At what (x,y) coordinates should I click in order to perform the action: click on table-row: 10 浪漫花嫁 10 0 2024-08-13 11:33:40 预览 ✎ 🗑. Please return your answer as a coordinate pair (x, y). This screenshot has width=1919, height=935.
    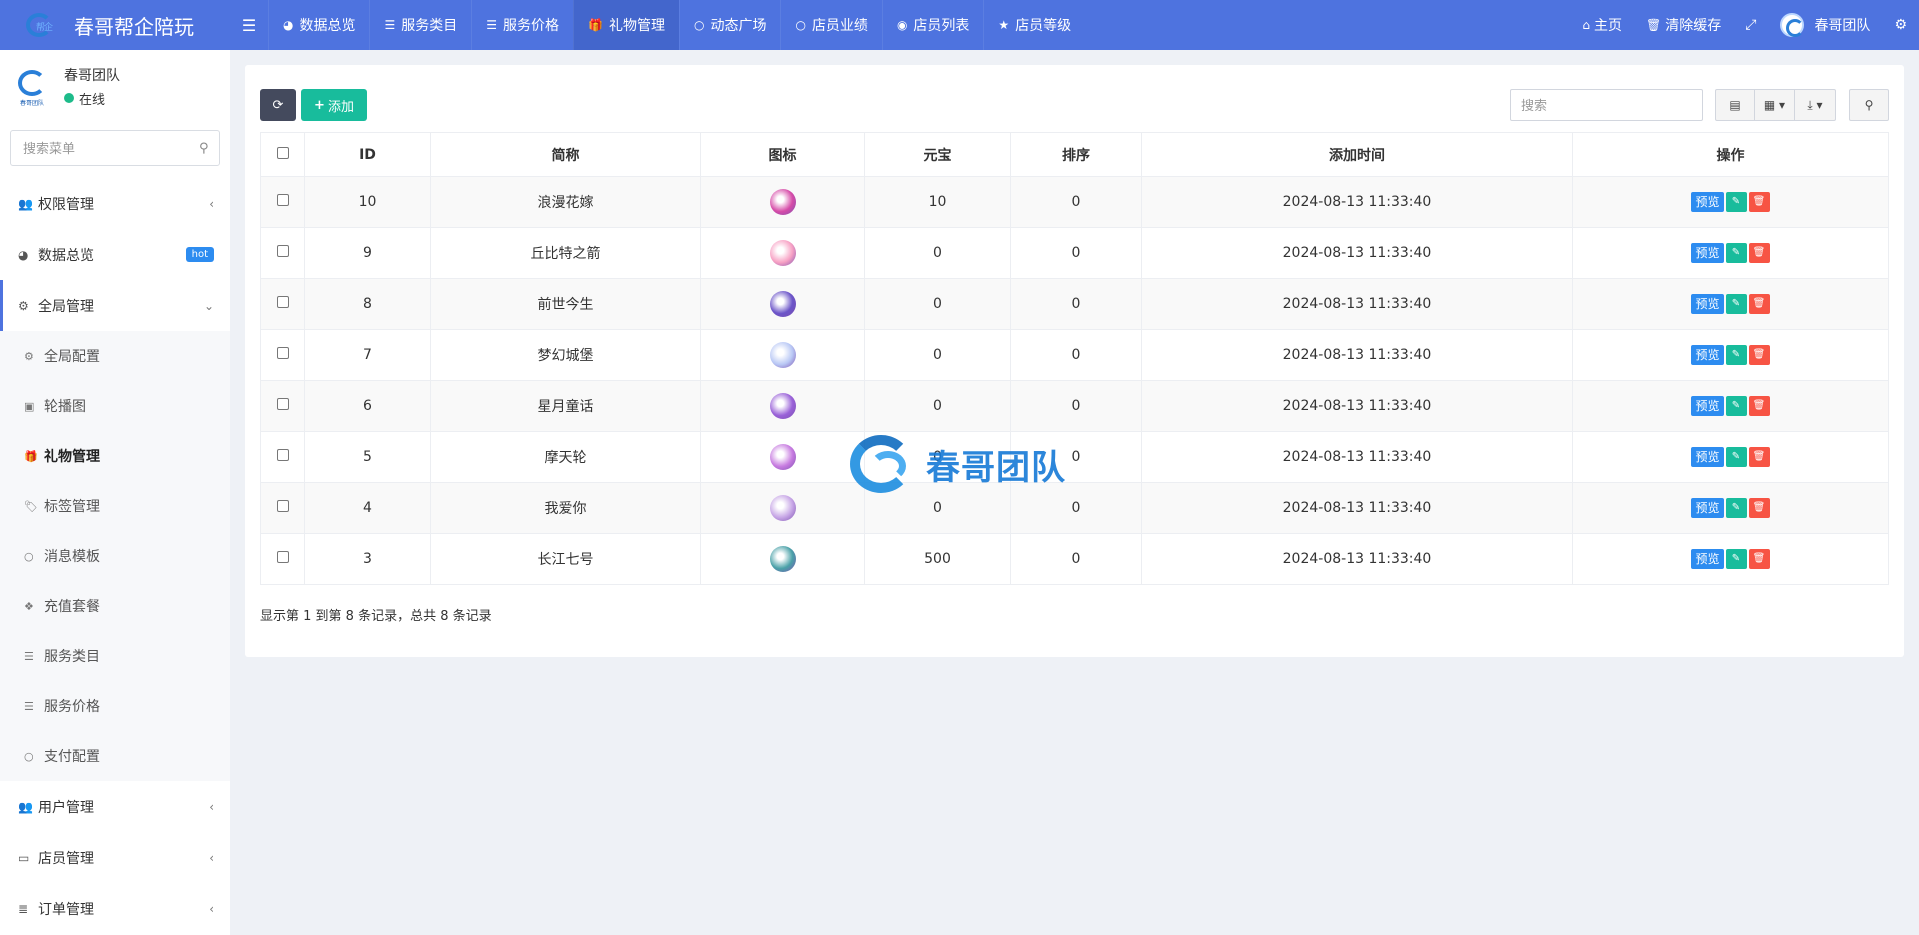
    Looking at the image, I should click on (1074, 202).